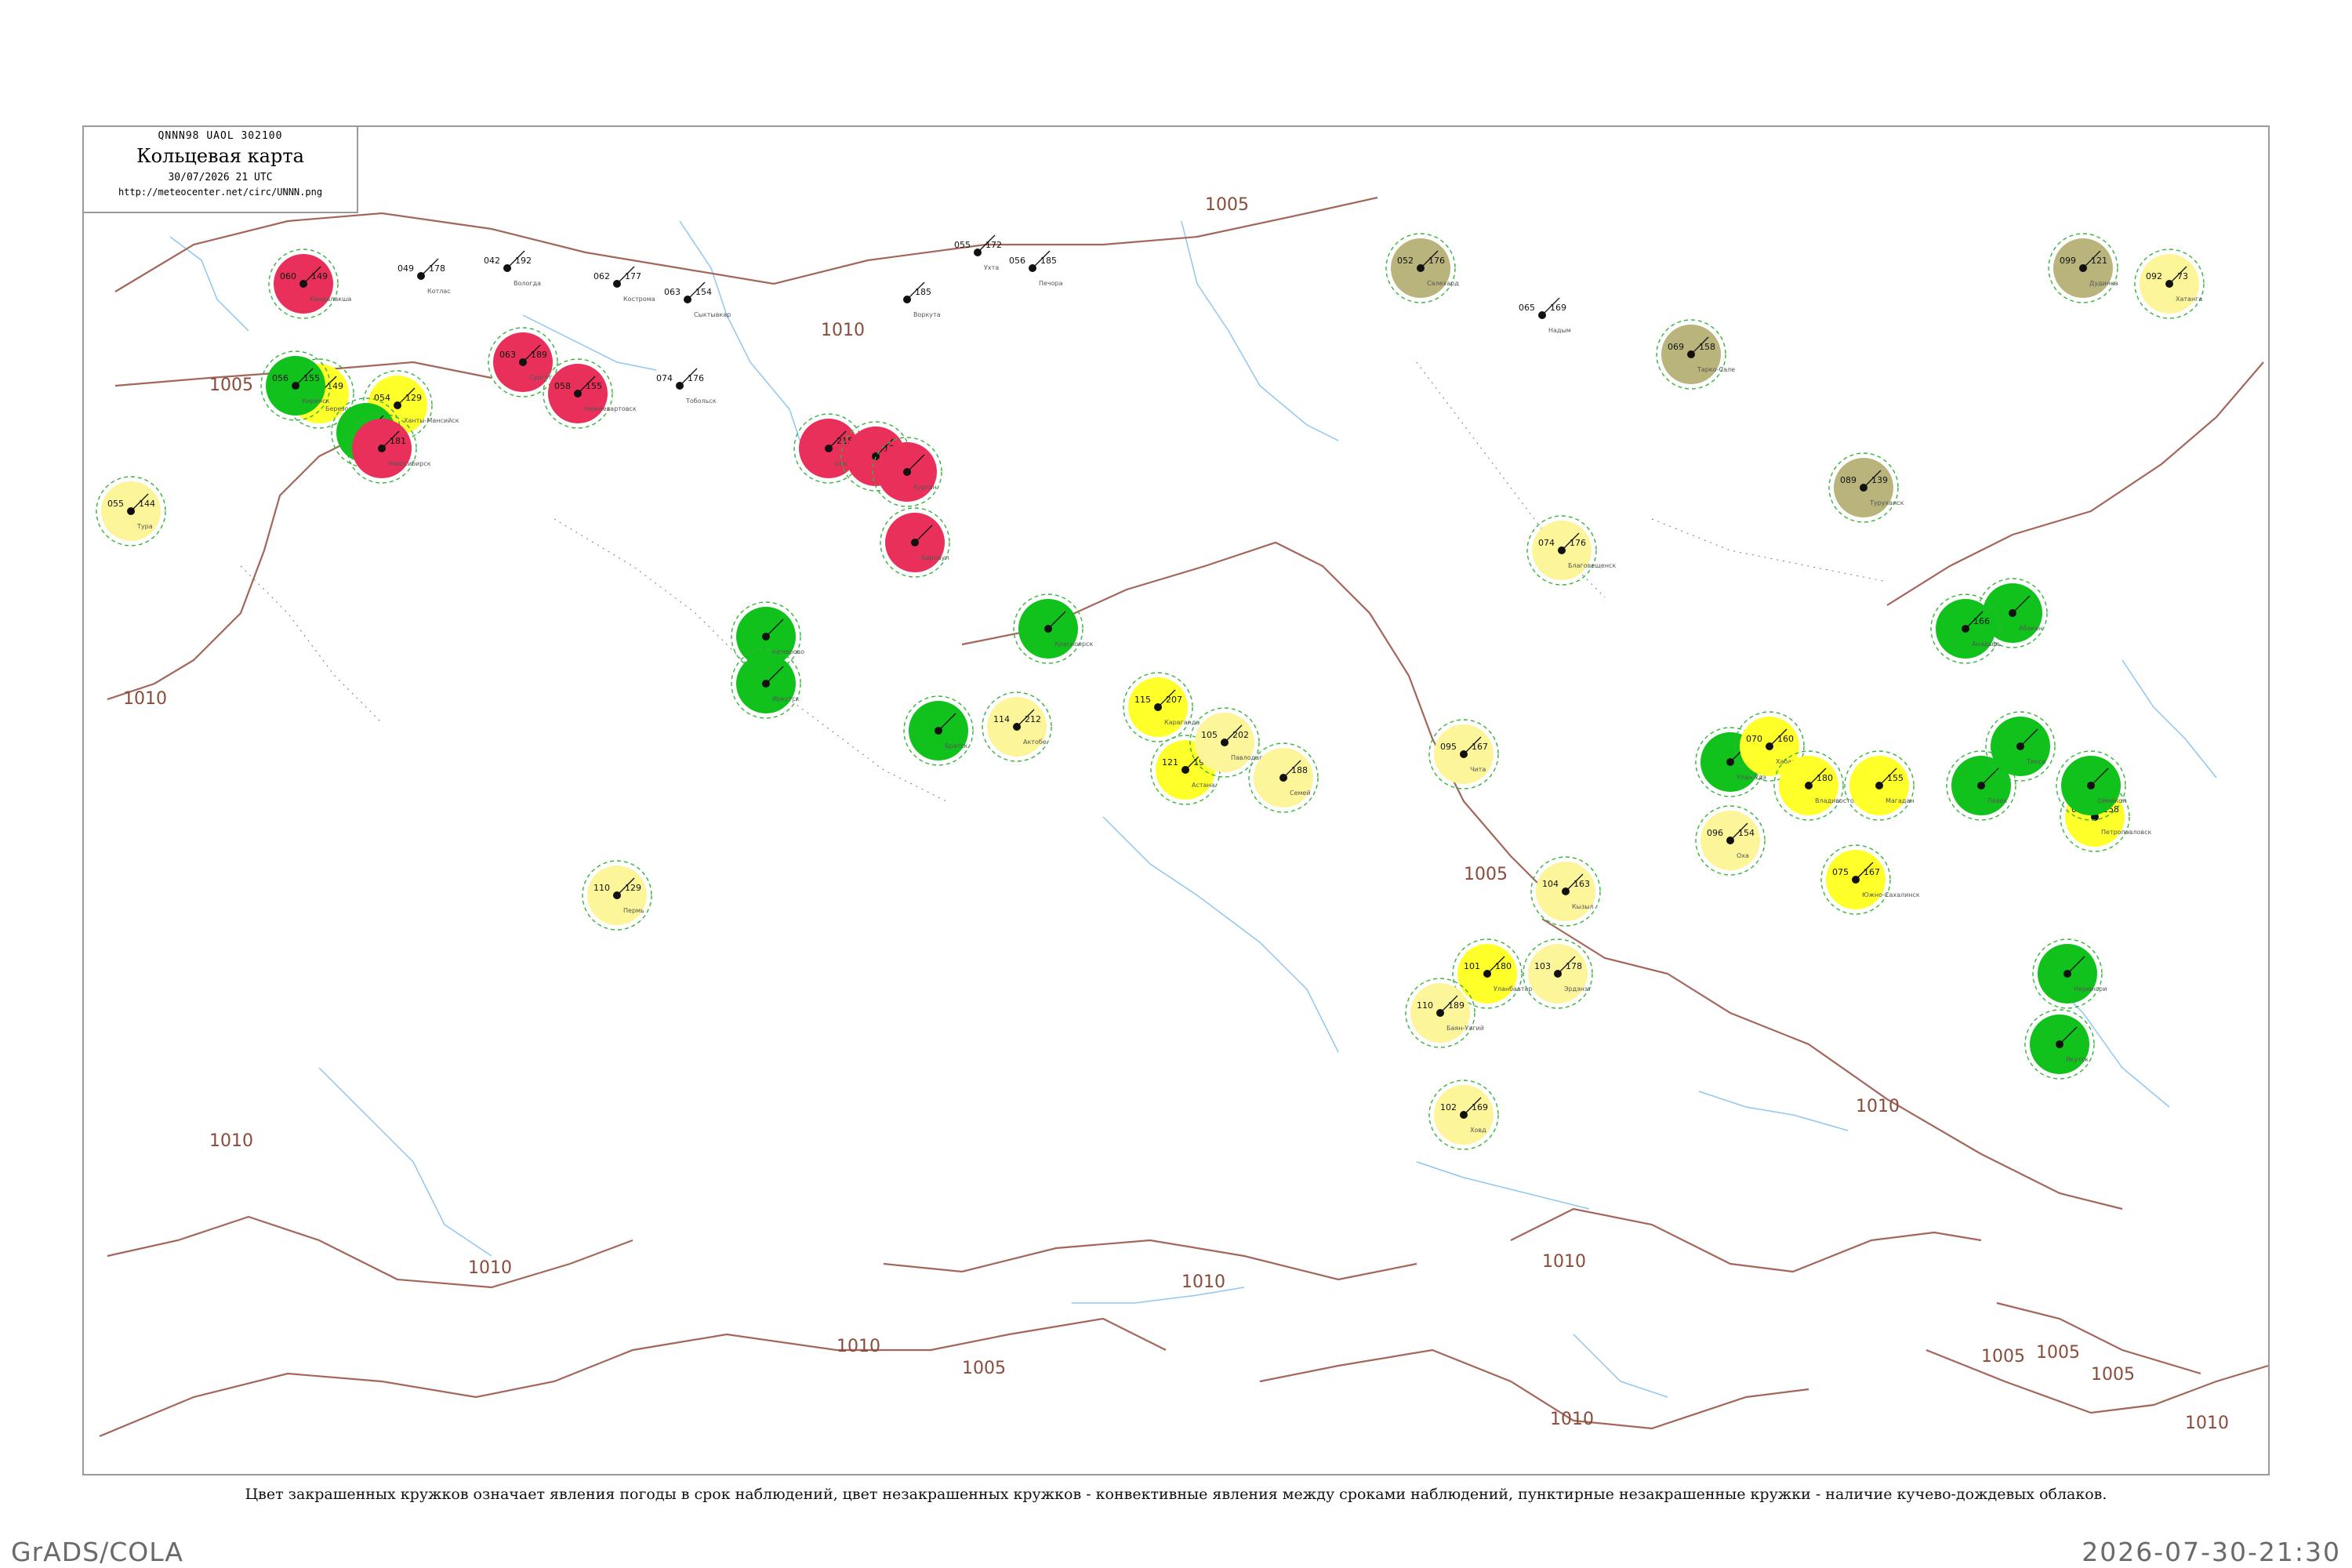 The height and width of the screenshot is (1568, 2352). I want to click on station-name: Кострома, so click(639, 299).